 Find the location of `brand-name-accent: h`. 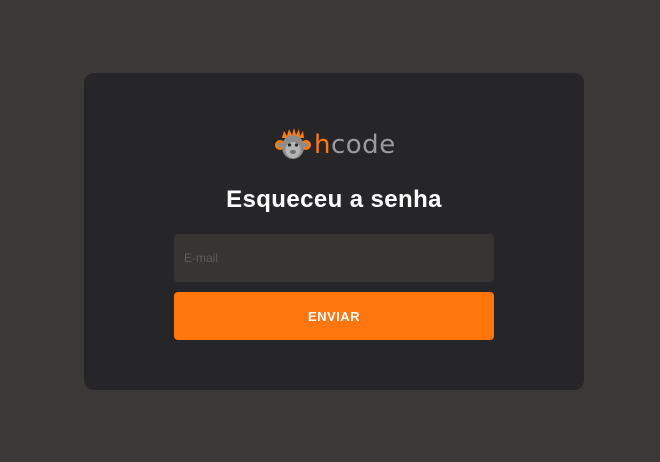

brand-name-accent: h is located at coordinates (322, 145).